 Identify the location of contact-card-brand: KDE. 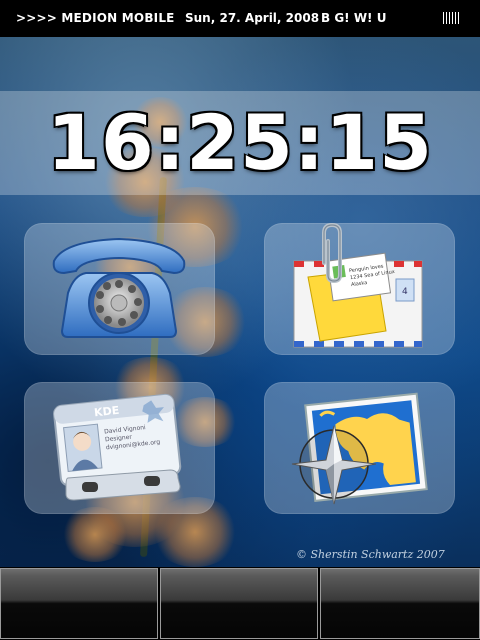
(107, 412).